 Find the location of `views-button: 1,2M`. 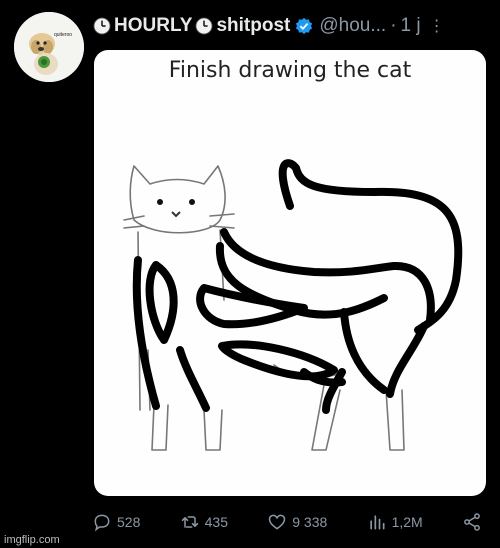

views-button: 1,2M is located at coordinates (395, 522).